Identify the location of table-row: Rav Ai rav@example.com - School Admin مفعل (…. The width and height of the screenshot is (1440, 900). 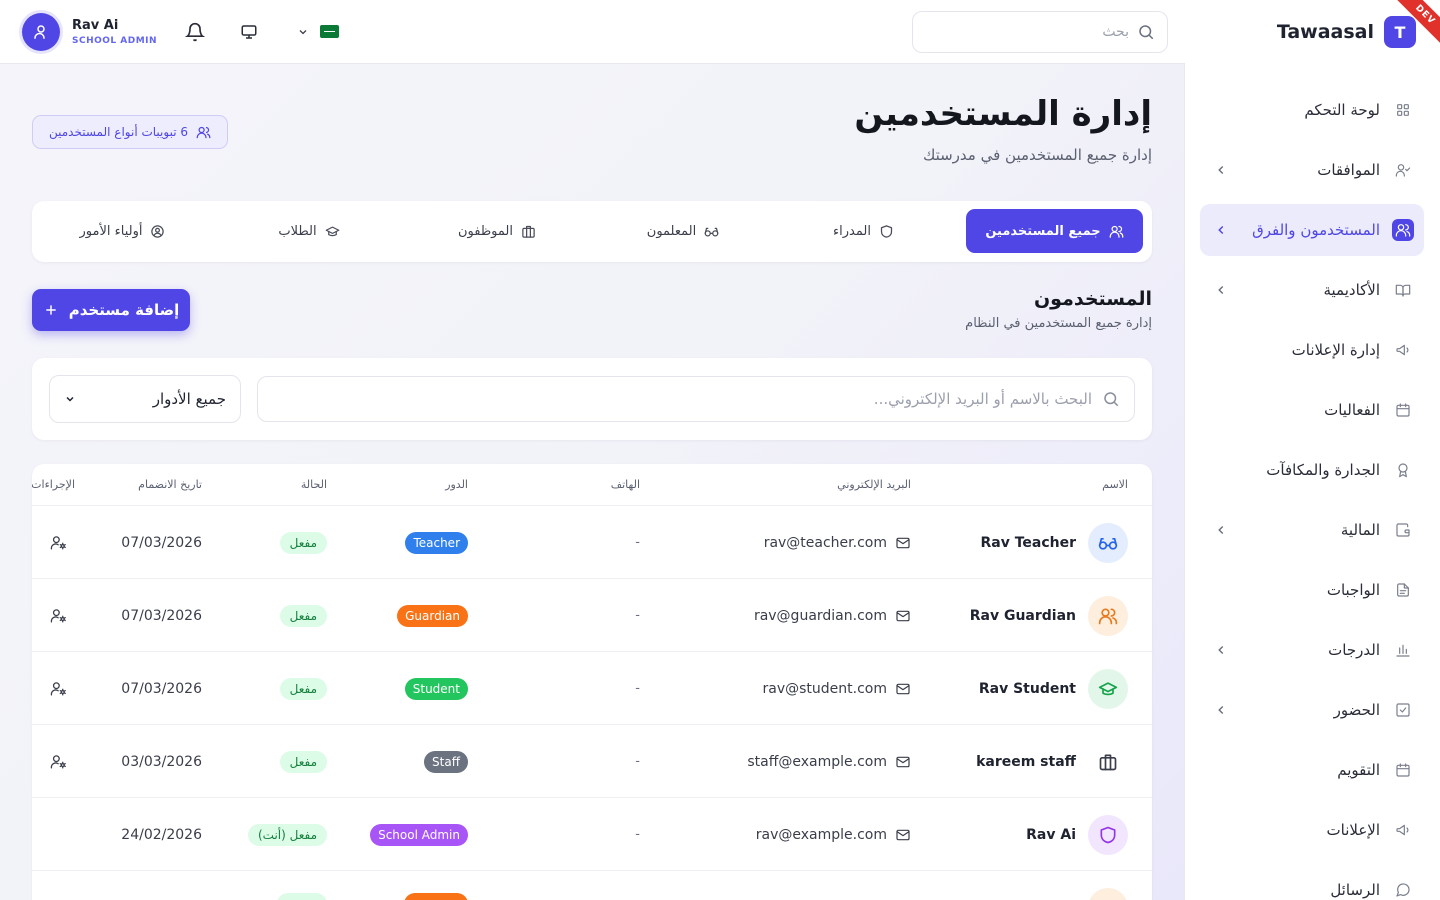
(592, 833).